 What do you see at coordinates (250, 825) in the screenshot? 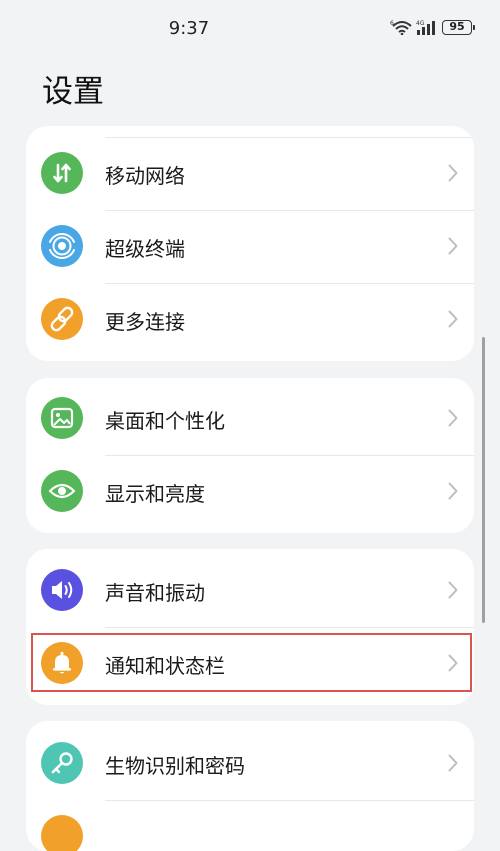
I see `settings-item-next-partial` at bounding box center [250, 825].